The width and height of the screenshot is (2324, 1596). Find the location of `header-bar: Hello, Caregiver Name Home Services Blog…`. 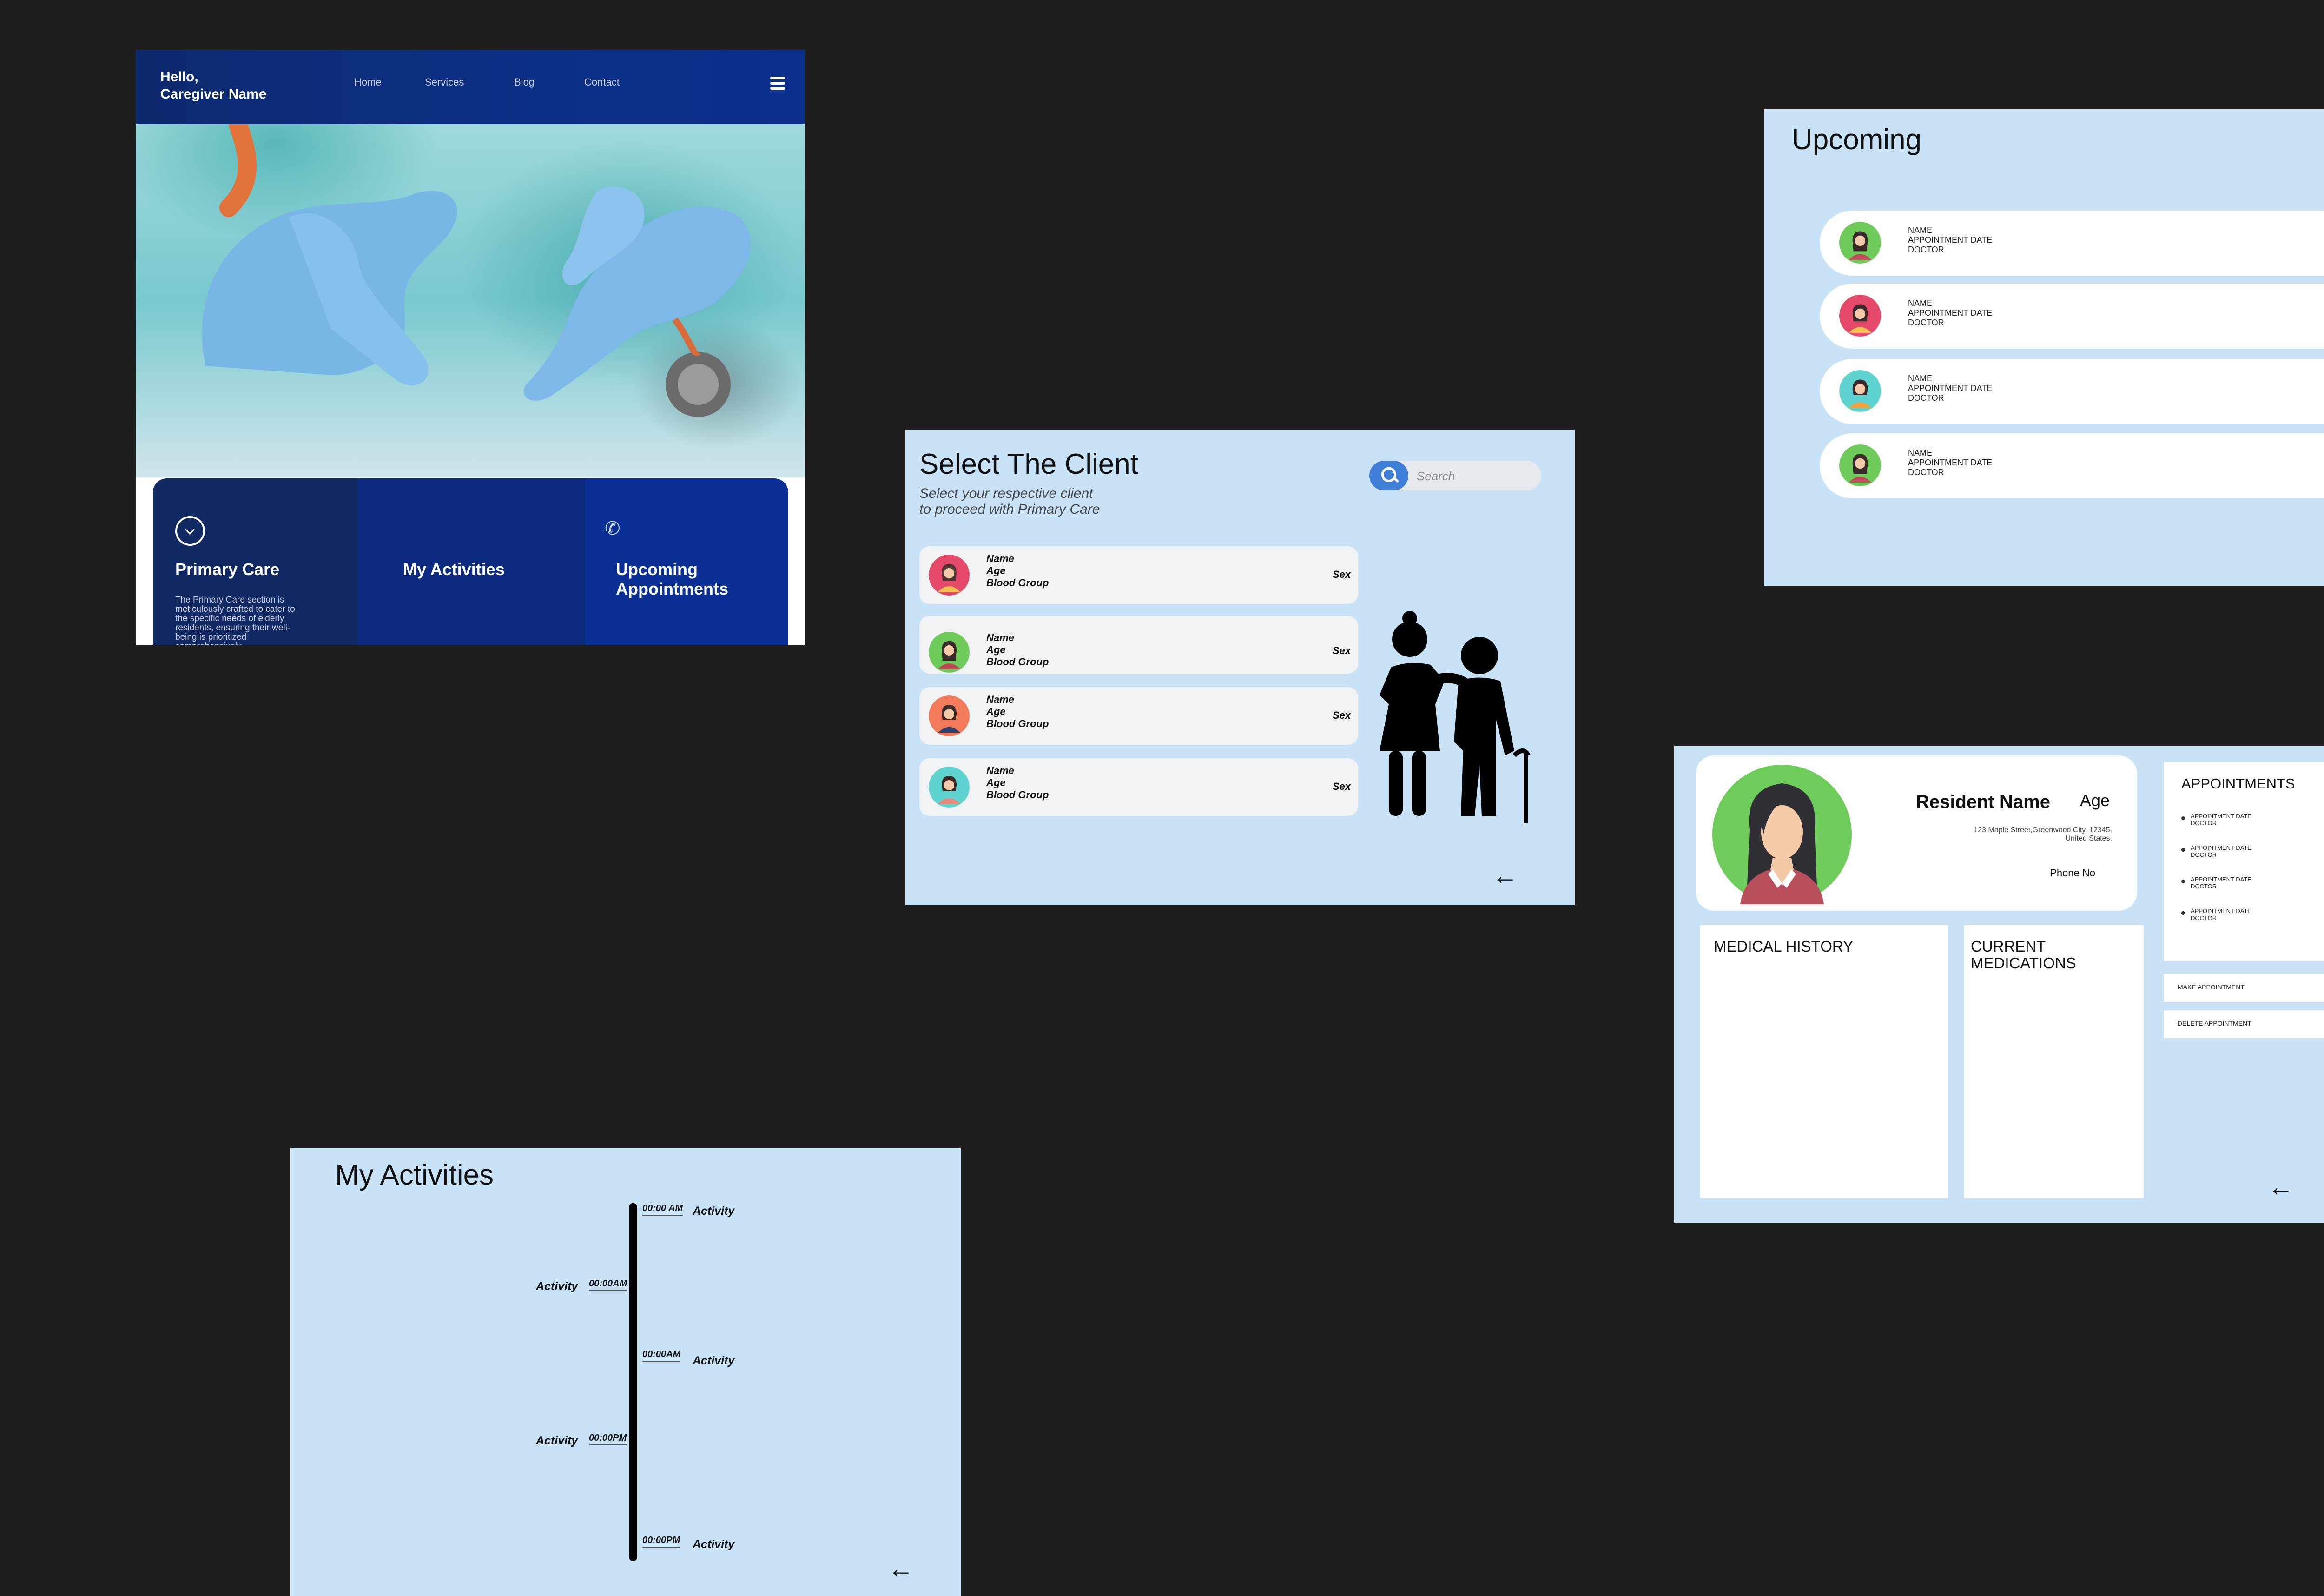

header-bar: Hello, Caregiver Name Home Services Blog… is located at coordinates (470, 87).